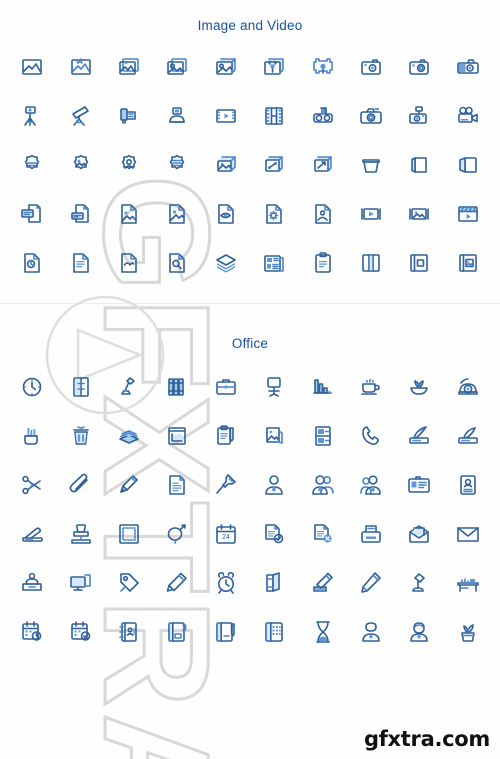 This screenshot has height=759, width=500. I want to click on icon-document-rejected, so click(323, 534).